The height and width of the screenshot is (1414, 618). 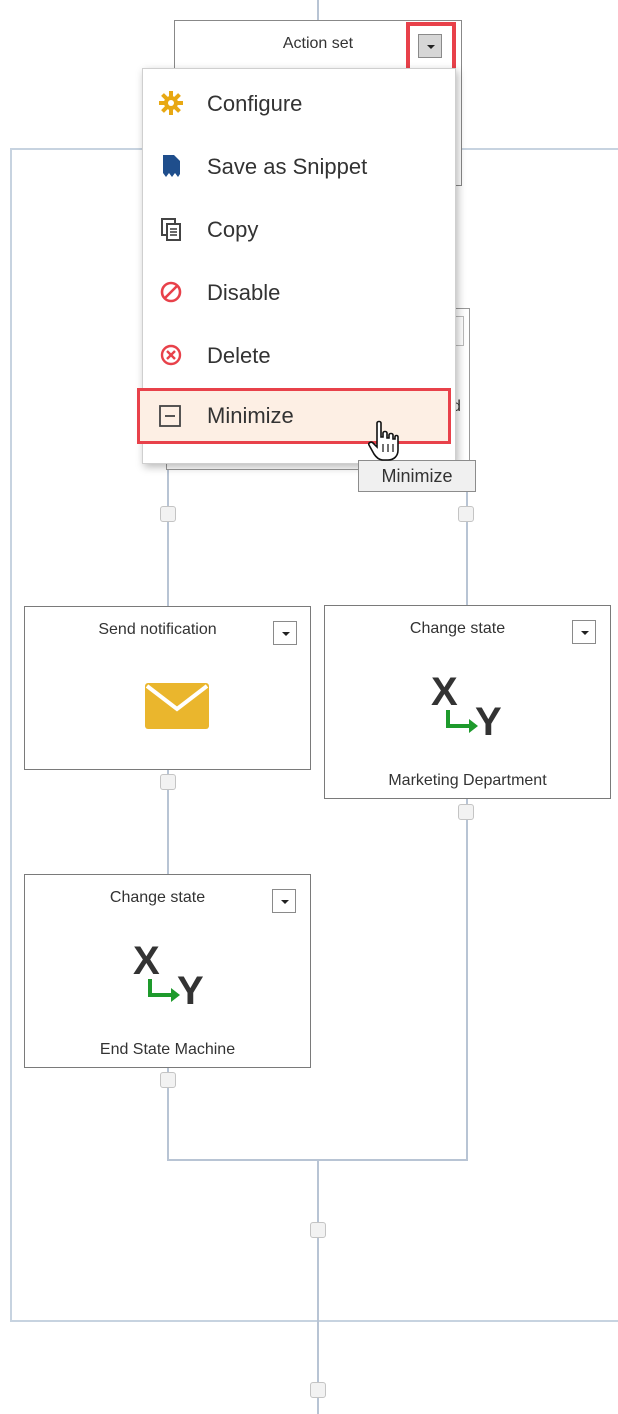 I want to click on change-state-marketing-subtitle: Marketing Department, so click(x=467, y=780).